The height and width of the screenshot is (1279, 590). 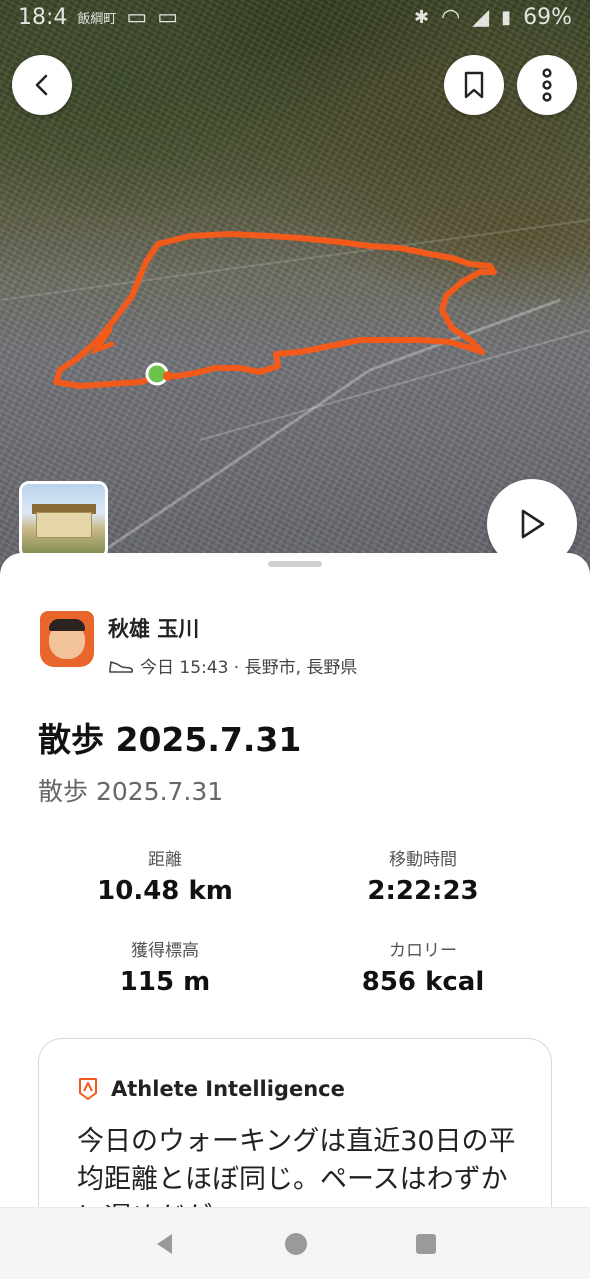 What do you see at coordinates (421, 17) in the screenshot?
I see `bluetooth-icon: ✱` at bounding box center [421, 17].